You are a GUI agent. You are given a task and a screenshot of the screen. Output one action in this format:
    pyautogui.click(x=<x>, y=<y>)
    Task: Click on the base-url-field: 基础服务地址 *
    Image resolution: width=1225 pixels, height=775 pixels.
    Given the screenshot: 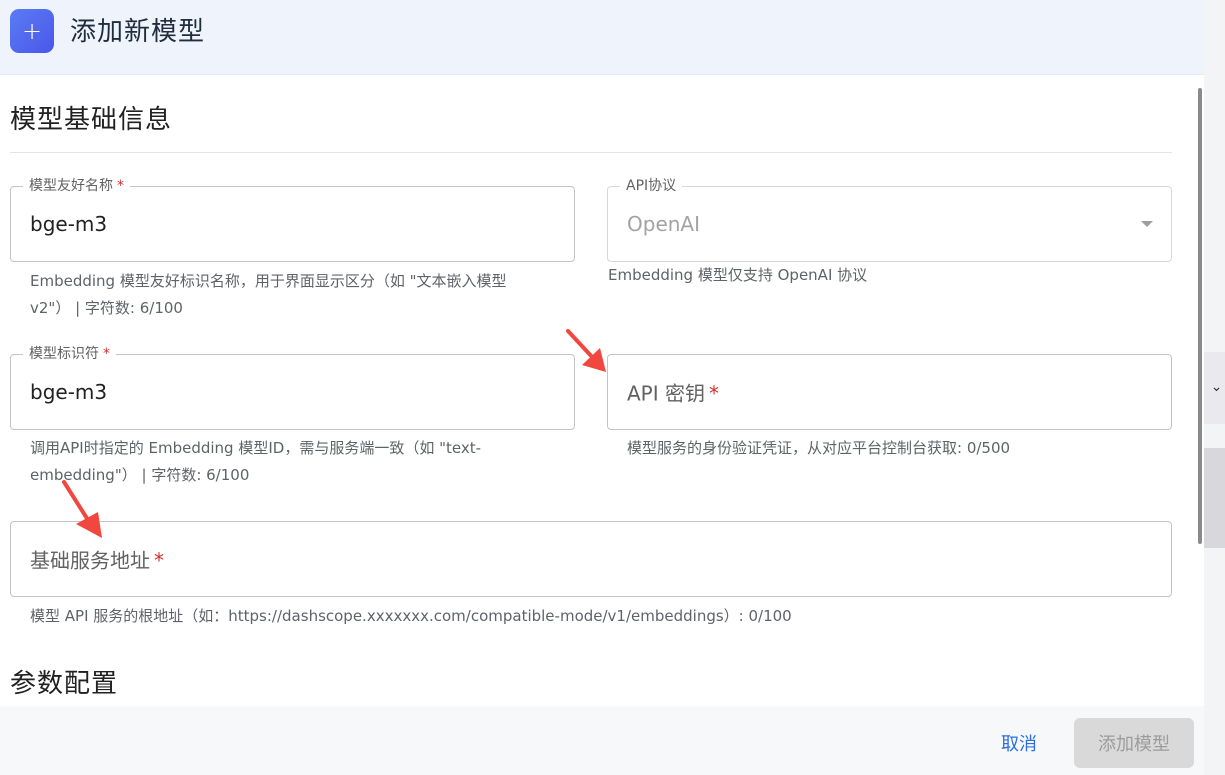 What is the action you would take?
    pyautogui.click(x=591, y=559)
    